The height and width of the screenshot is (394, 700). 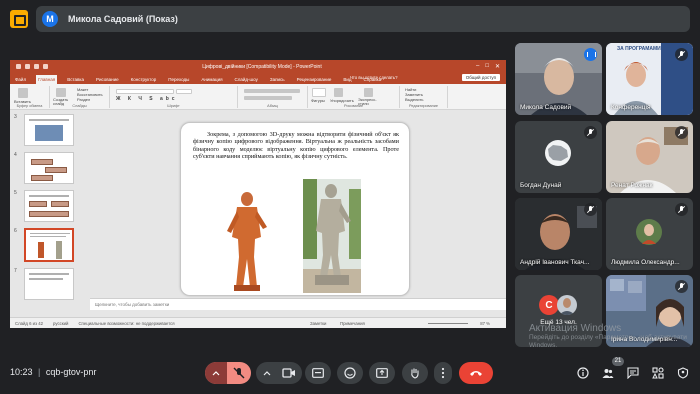 What do you see at coordinates (29, 323) in the screenshot?
I see `status-slide-counter: Слайд 6 из 42` at bounding box center [29, 323].